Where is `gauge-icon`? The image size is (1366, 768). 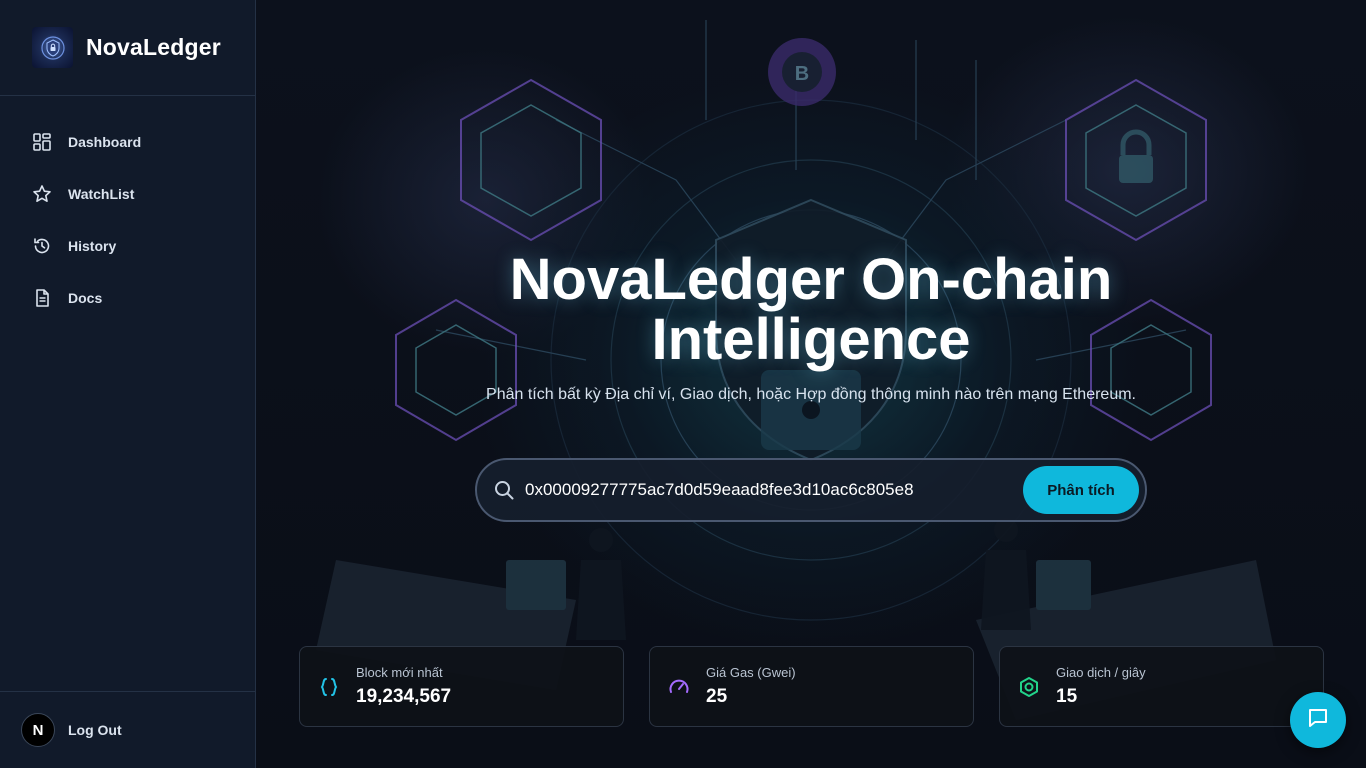
gauge-icon is located at coordinates (679, 687).